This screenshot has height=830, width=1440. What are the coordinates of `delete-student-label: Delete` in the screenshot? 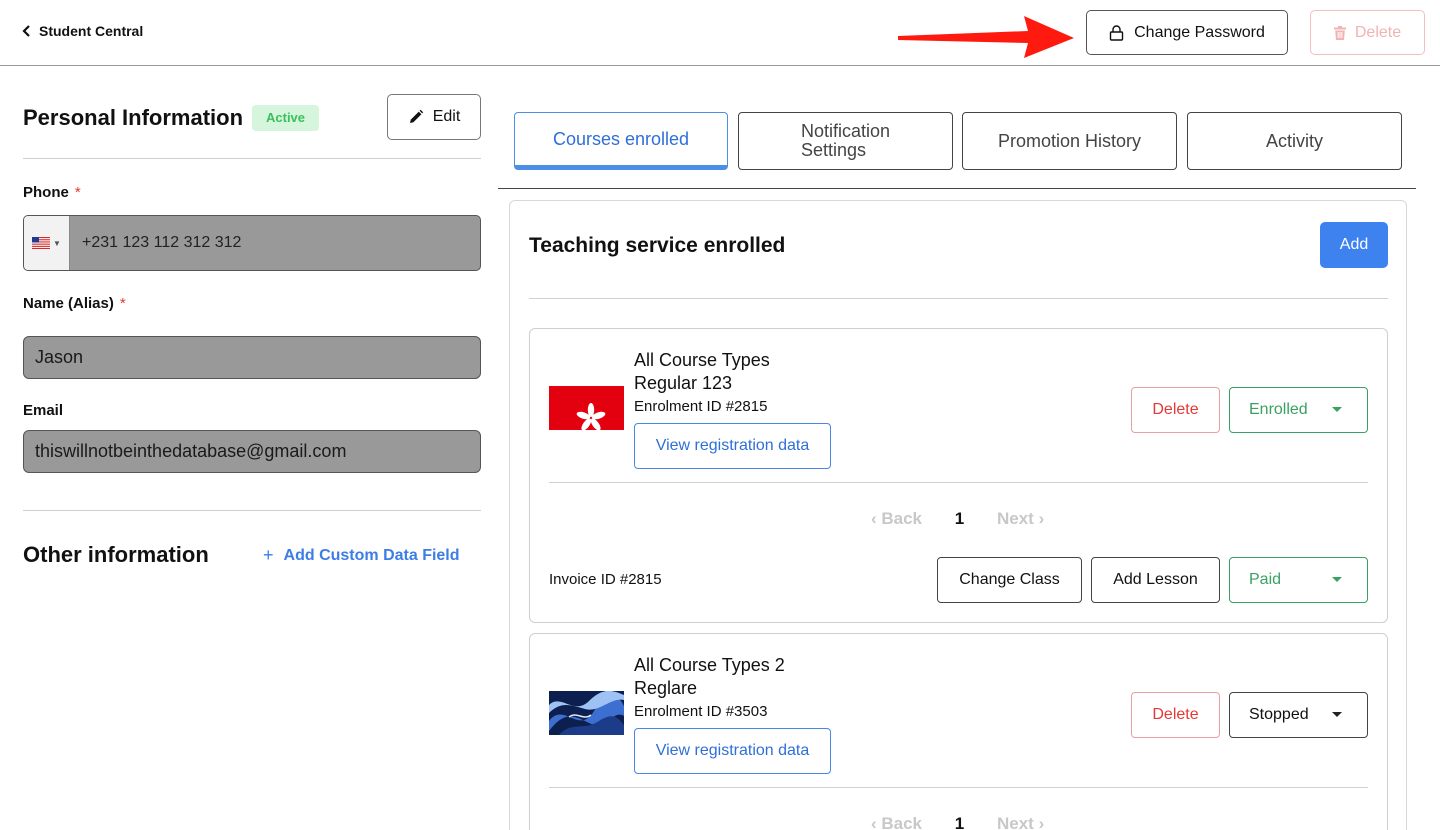 It's located at (1378, 32).